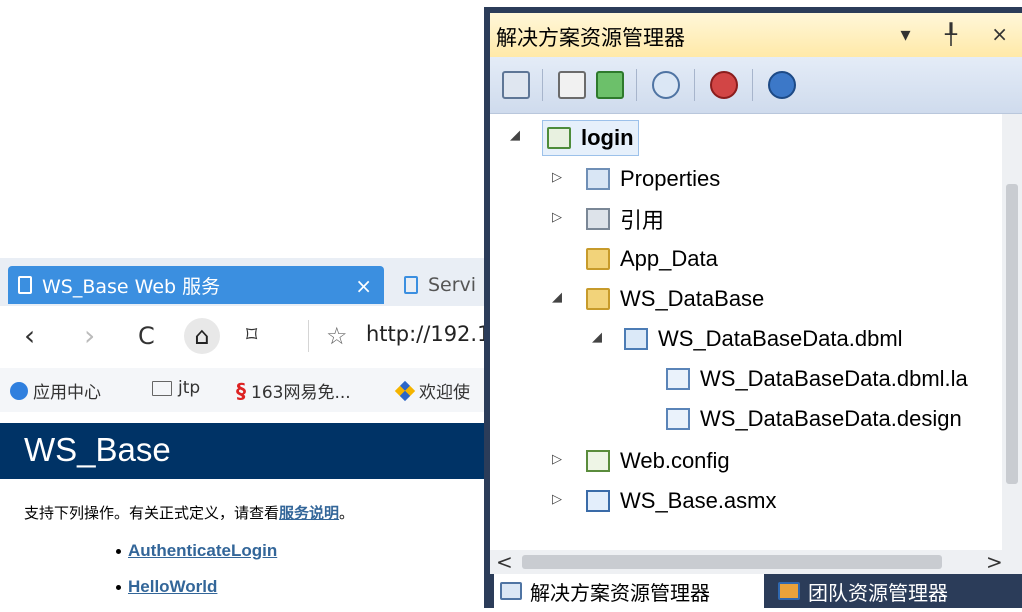 The image size is (1022, 612). What do you see at coordinates (411, 285) in the screenshot?
I see `page-icon` at bounding box center [411, 285].